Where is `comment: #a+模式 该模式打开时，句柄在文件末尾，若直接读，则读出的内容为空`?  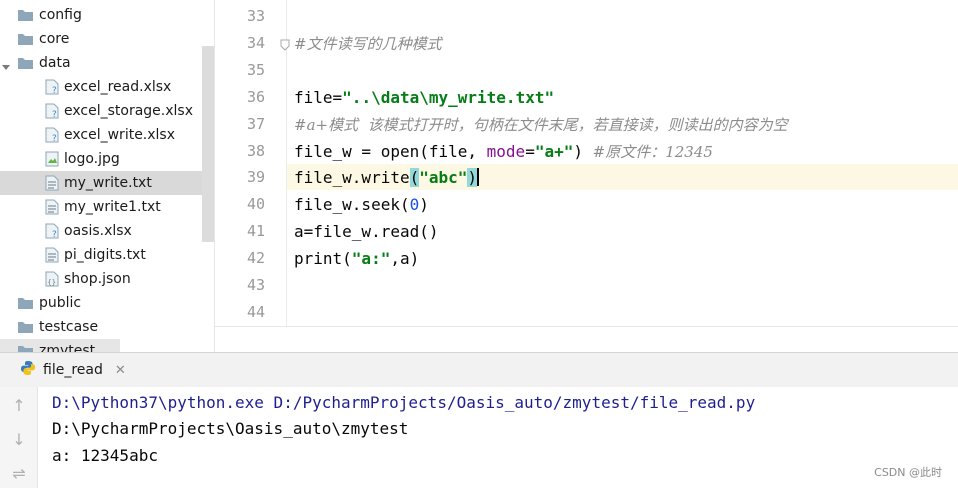
comment: #a+模式 该模式打开时，句柄在文件末尾，若直接读，则读出的内容为空 is located at coordinates (541, 125).